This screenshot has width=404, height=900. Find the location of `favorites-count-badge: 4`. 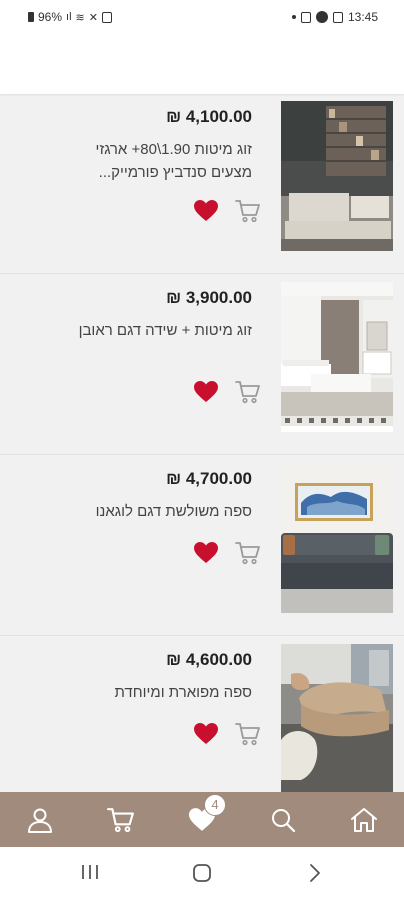

favorites-count-badge: 4 is located at coordinates (214, 804).